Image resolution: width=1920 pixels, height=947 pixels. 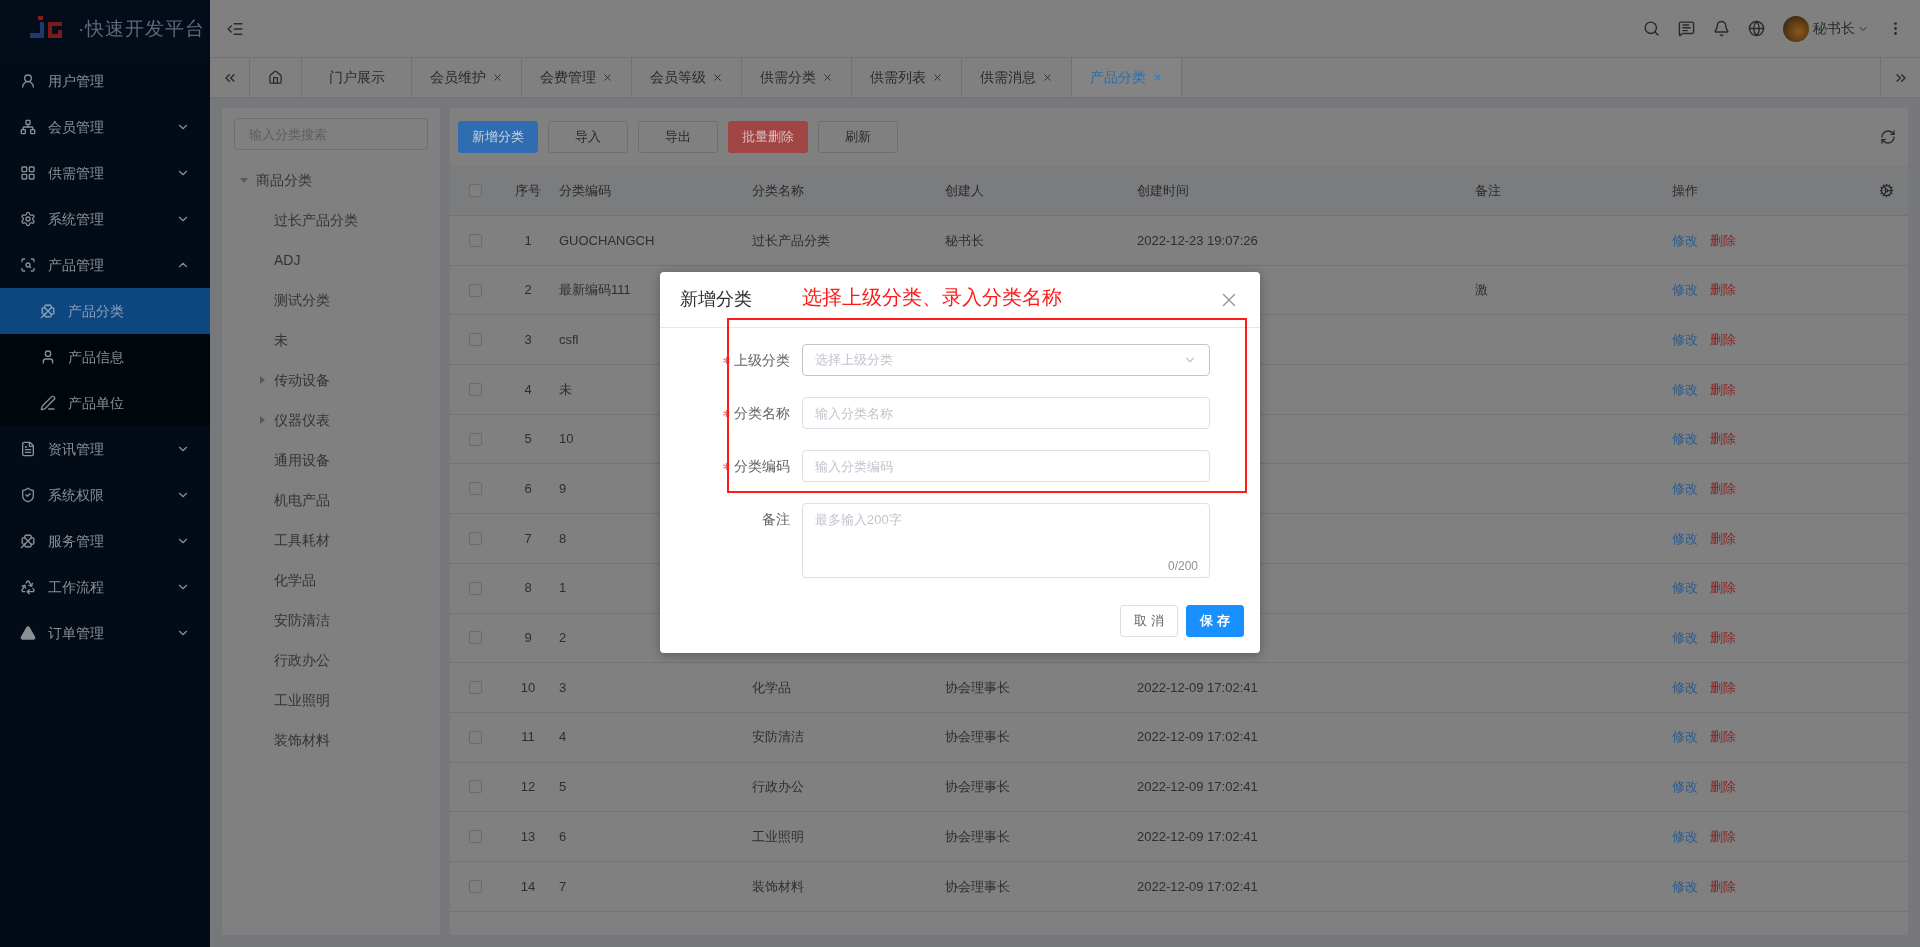 I want to click on toolbar-button: 导入, so click(x=588, y=137).